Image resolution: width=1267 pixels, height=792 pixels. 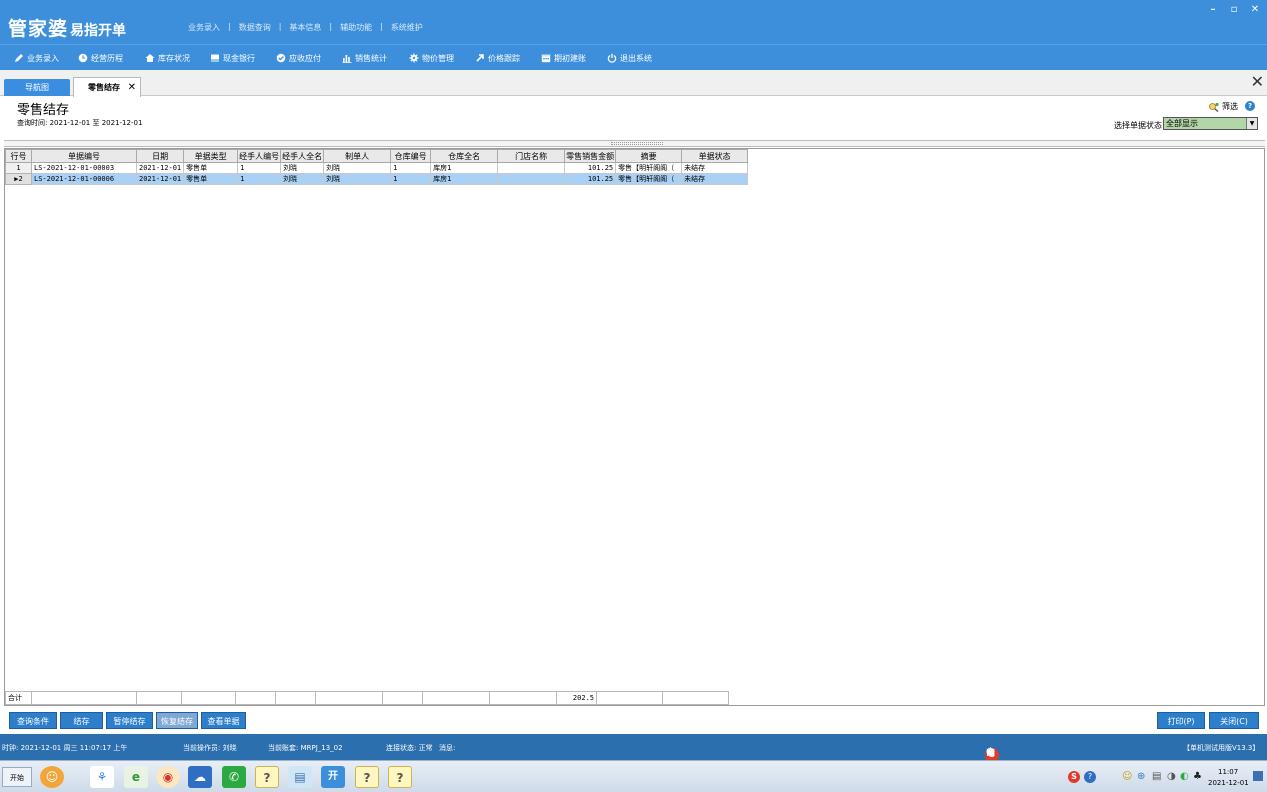 What do you see at coordinates (356, 27) in the screenshot?
I see `menu-aux-functions: 辅助功能` at bounding box center [356, 27].